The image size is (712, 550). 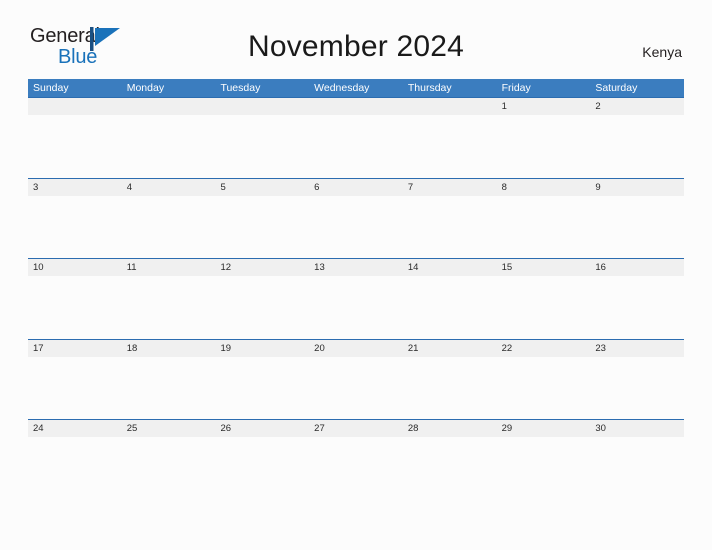 What do you see at coordinates (450, 428) in the screenshot?
I see `day-cell: 28` at bounding box center [450, 428].